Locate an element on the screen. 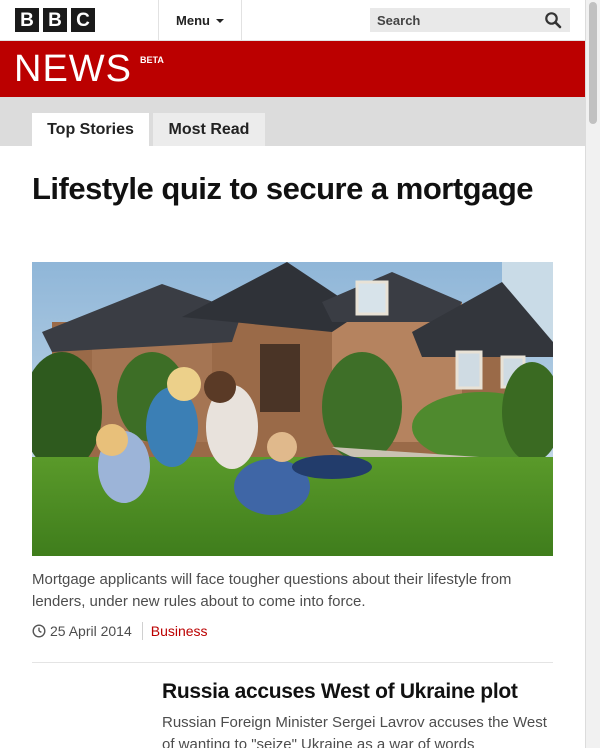 The height and width of the screenshot is (748, 600). search-icon is located at coordinates (553, 20).